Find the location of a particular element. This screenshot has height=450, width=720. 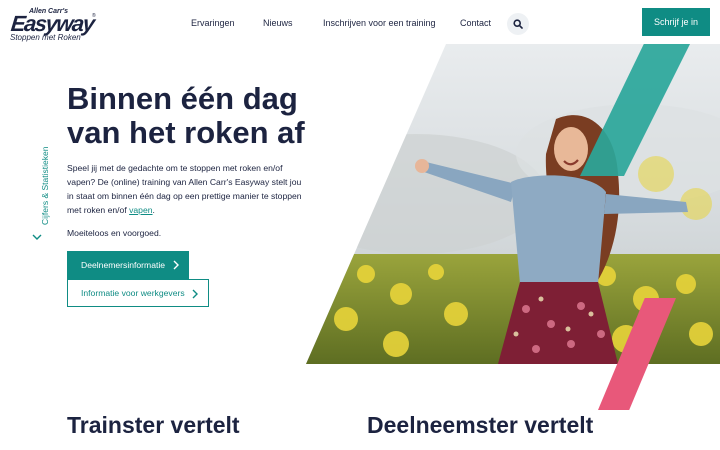

logo: Allen Carr's Easyway ® Stoppen met Roken is located at coordinates (53, 25).